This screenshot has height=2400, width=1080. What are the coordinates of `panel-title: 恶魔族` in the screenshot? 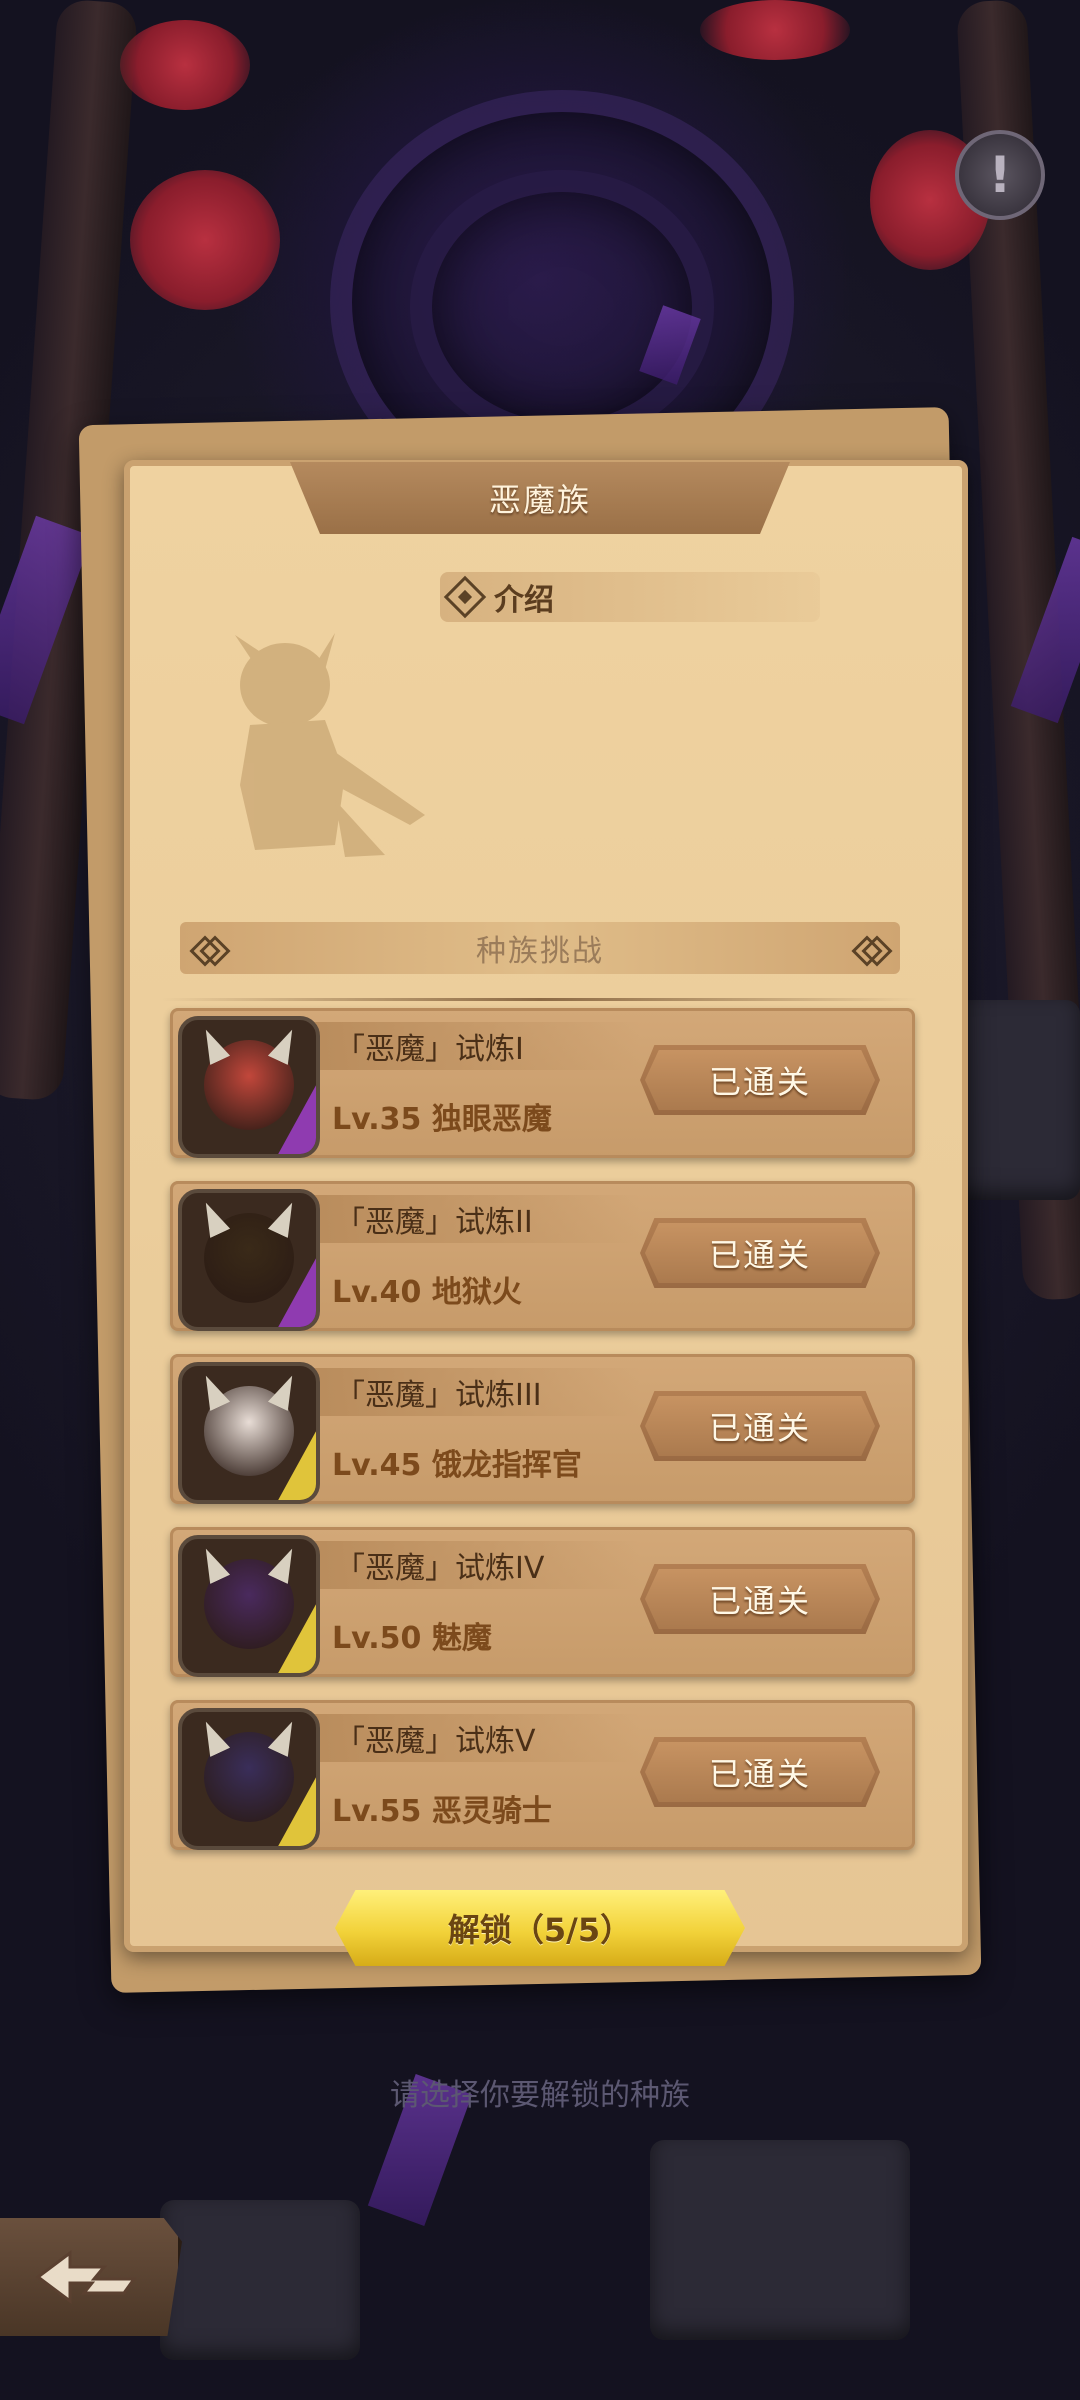 It's located at (539, 500).